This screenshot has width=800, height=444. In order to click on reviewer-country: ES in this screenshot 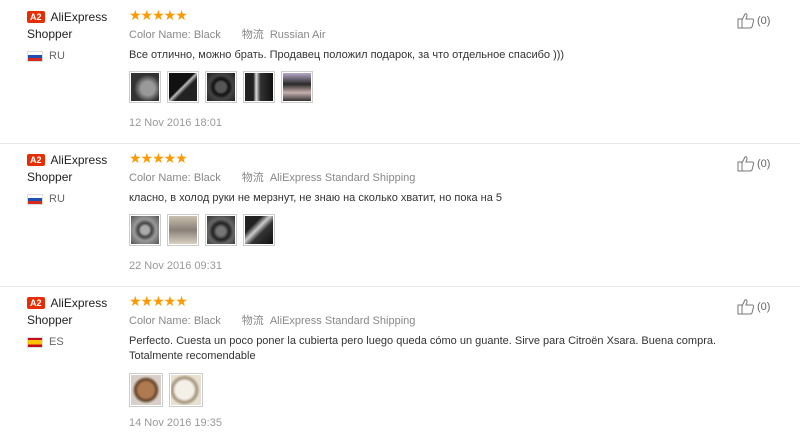, I will do `click(77, 342)`.